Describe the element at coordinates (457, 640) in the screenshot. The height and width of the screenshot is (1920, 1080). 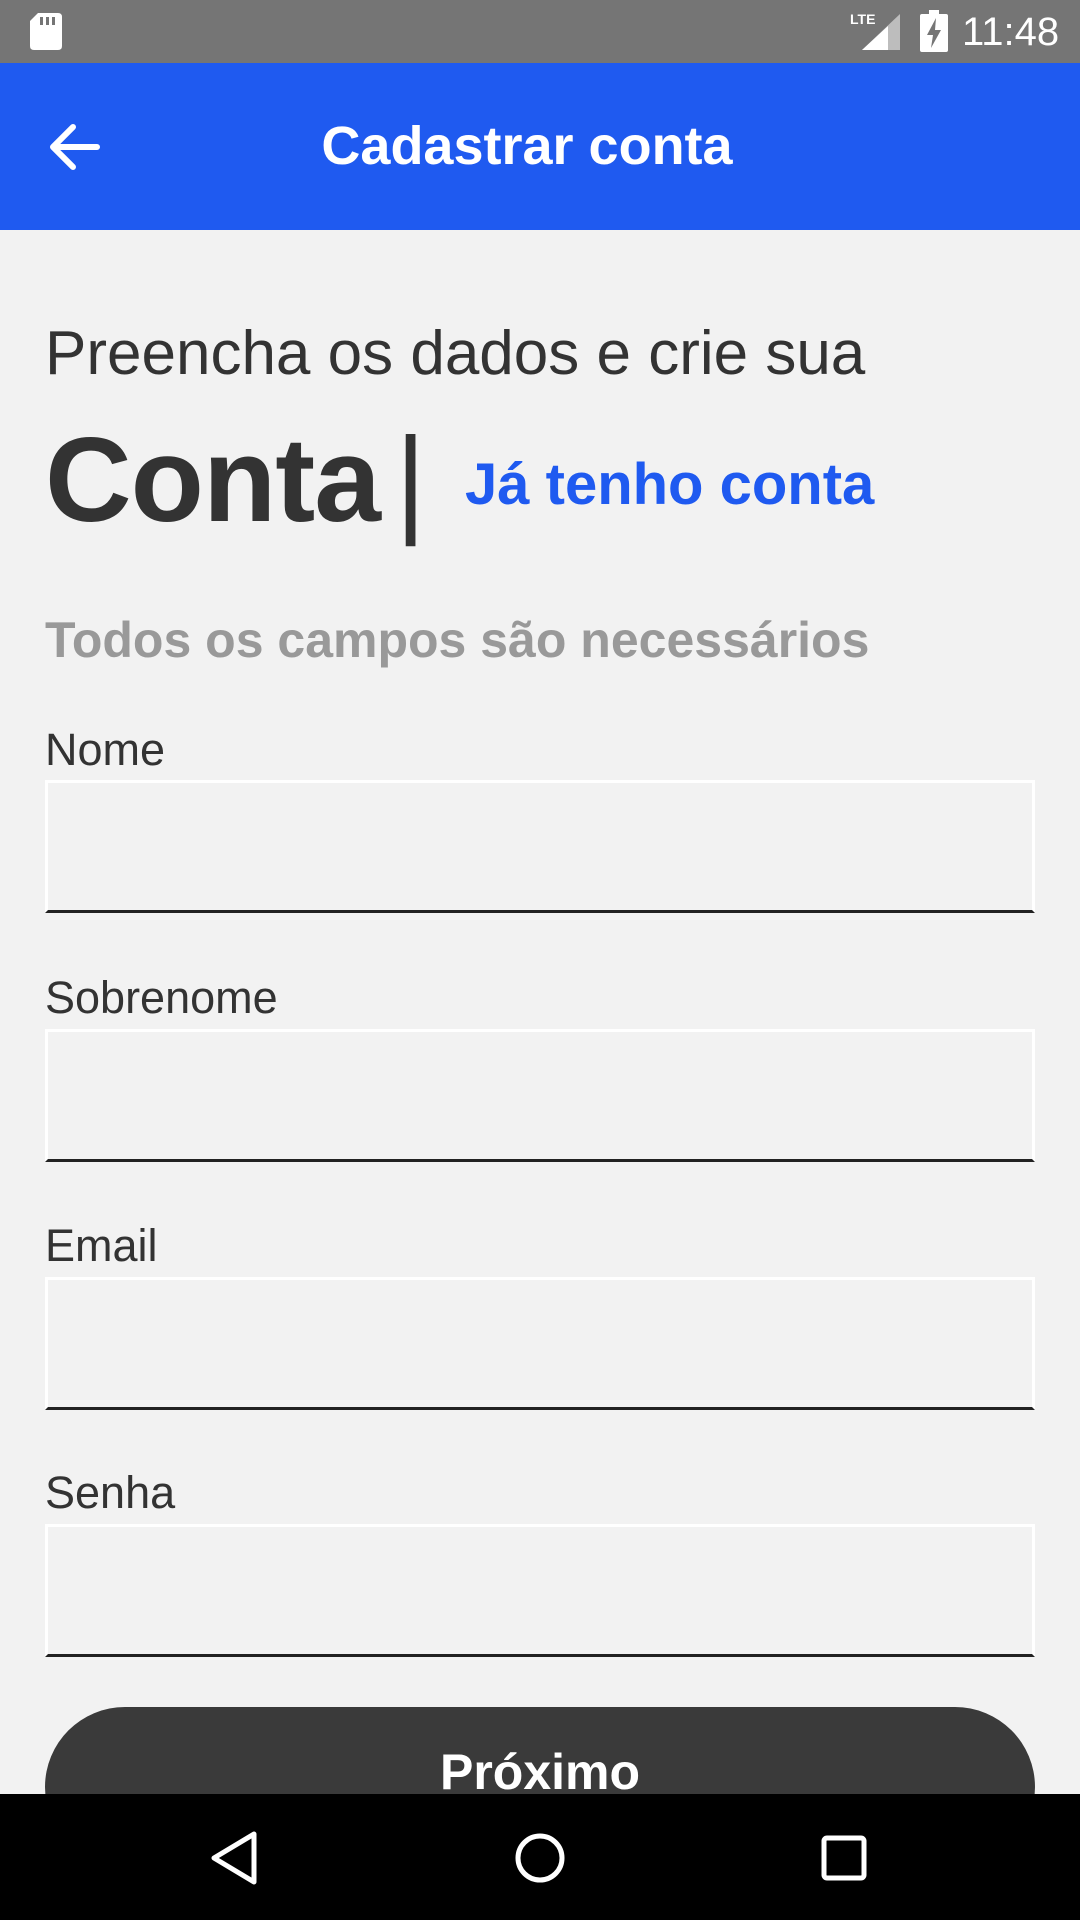
I see `required-note: Todos os campos são necessários` at that location.